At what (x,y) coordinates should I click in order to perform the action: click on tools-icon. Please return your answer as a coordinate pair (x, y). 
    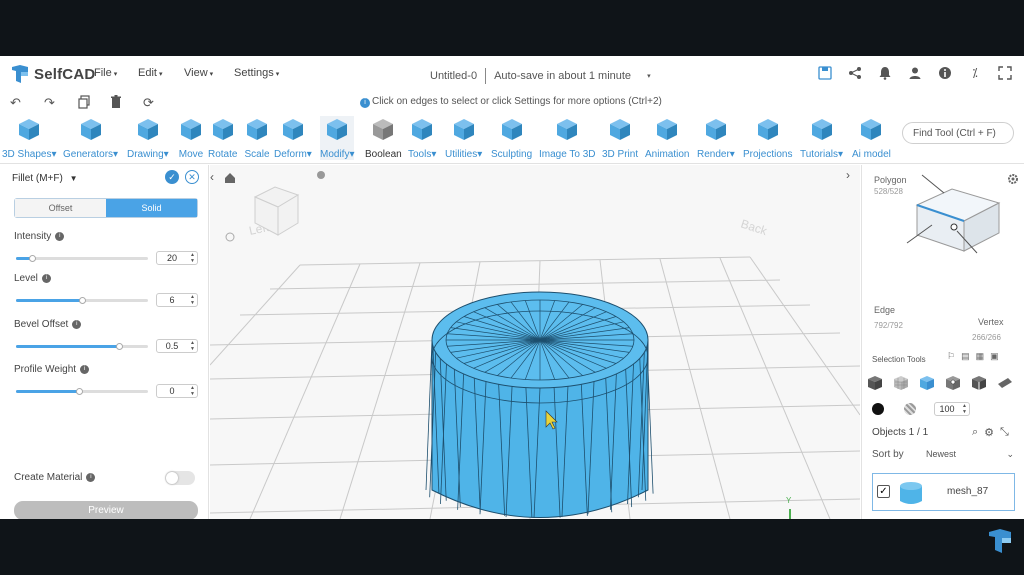
    Looking at the image, I should click on (422, 129).